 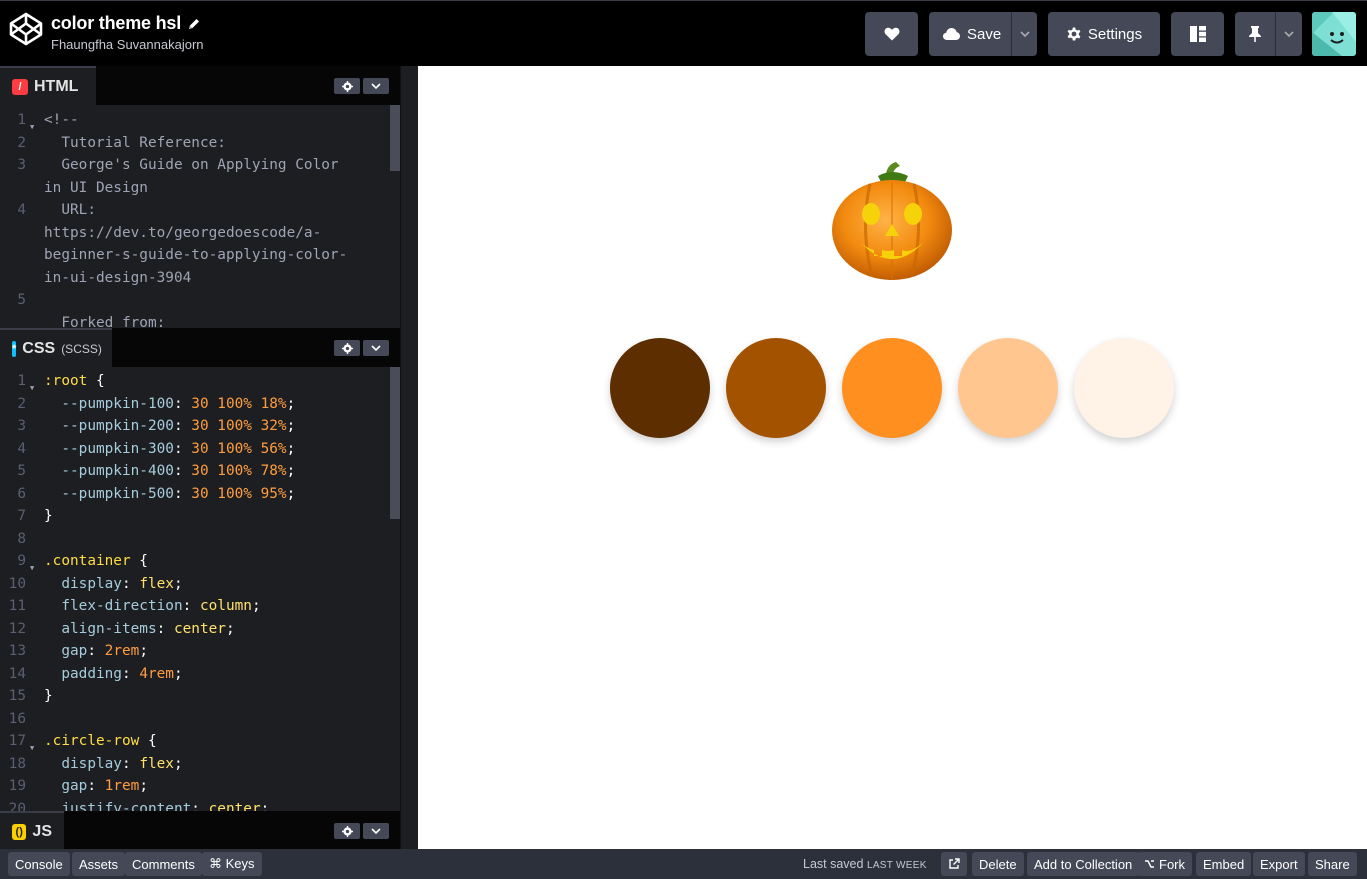 What do you see at coordinates (347, 831) in the screenshot?
I see `js-settings-button` at bounding box center [347, 831].